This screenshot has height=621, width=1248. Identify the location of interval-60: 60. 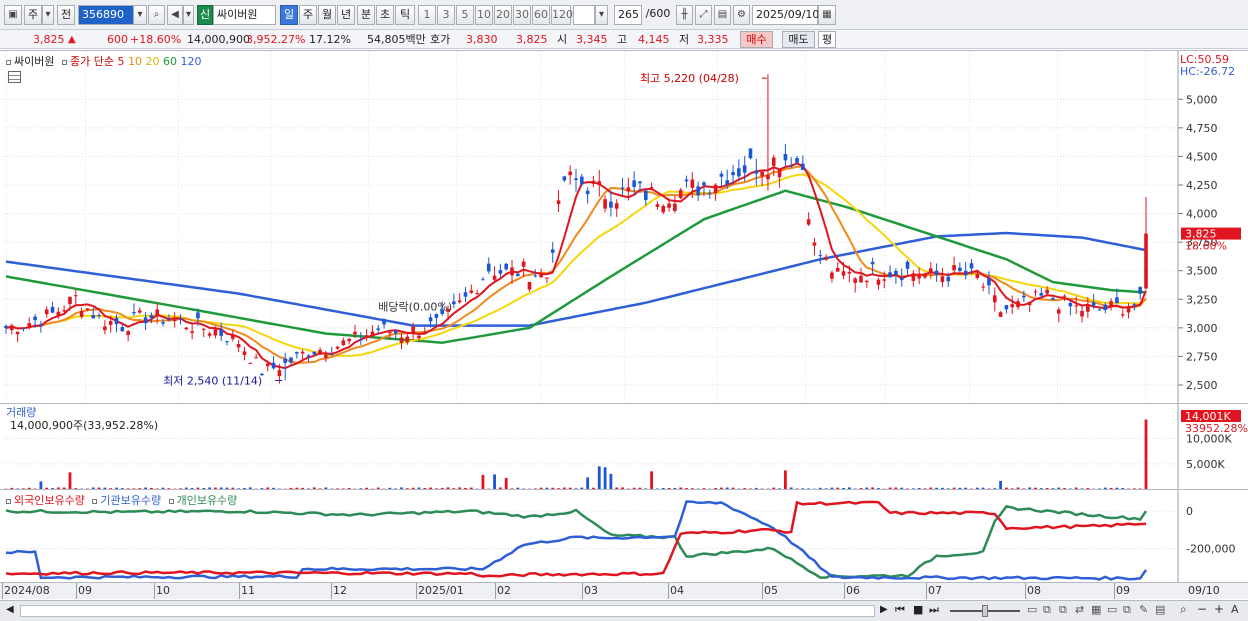
(541, 15).